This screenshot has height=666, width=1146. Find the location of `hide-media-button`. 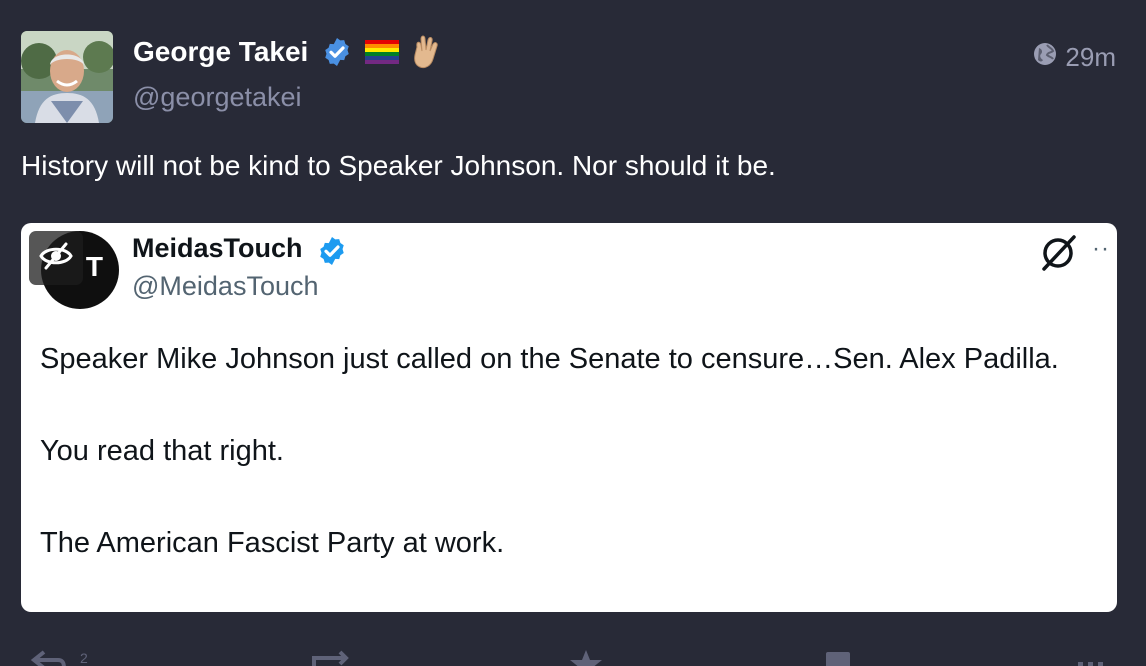

hide-media-button is located at coordinates (56, 258).